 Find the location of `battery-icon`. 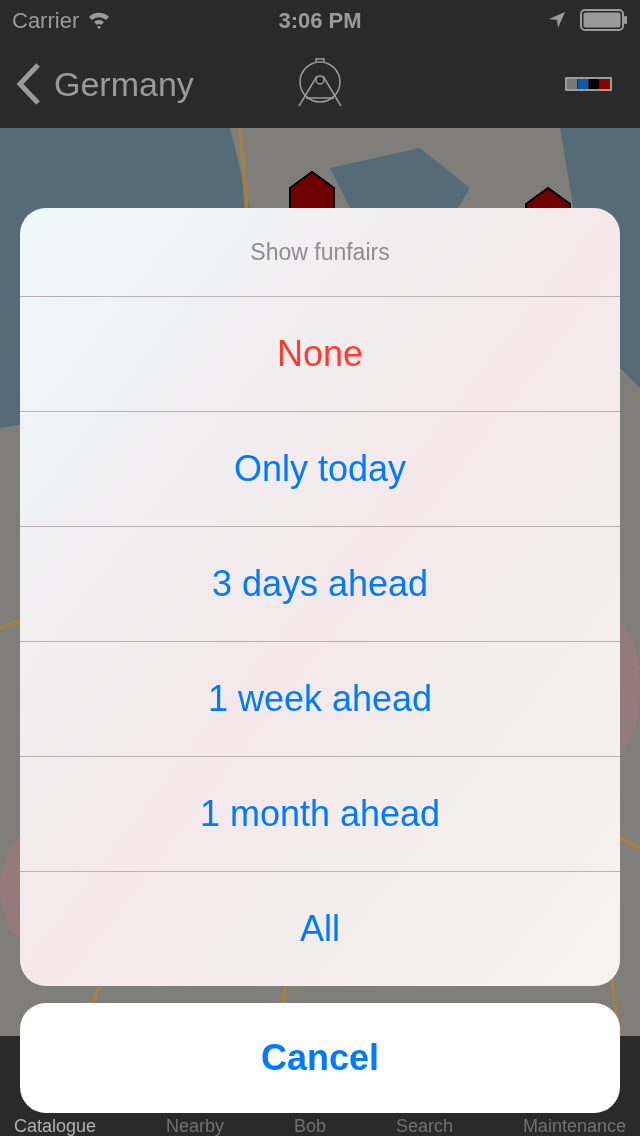

battery-icon is located at coordinates (604, 20).